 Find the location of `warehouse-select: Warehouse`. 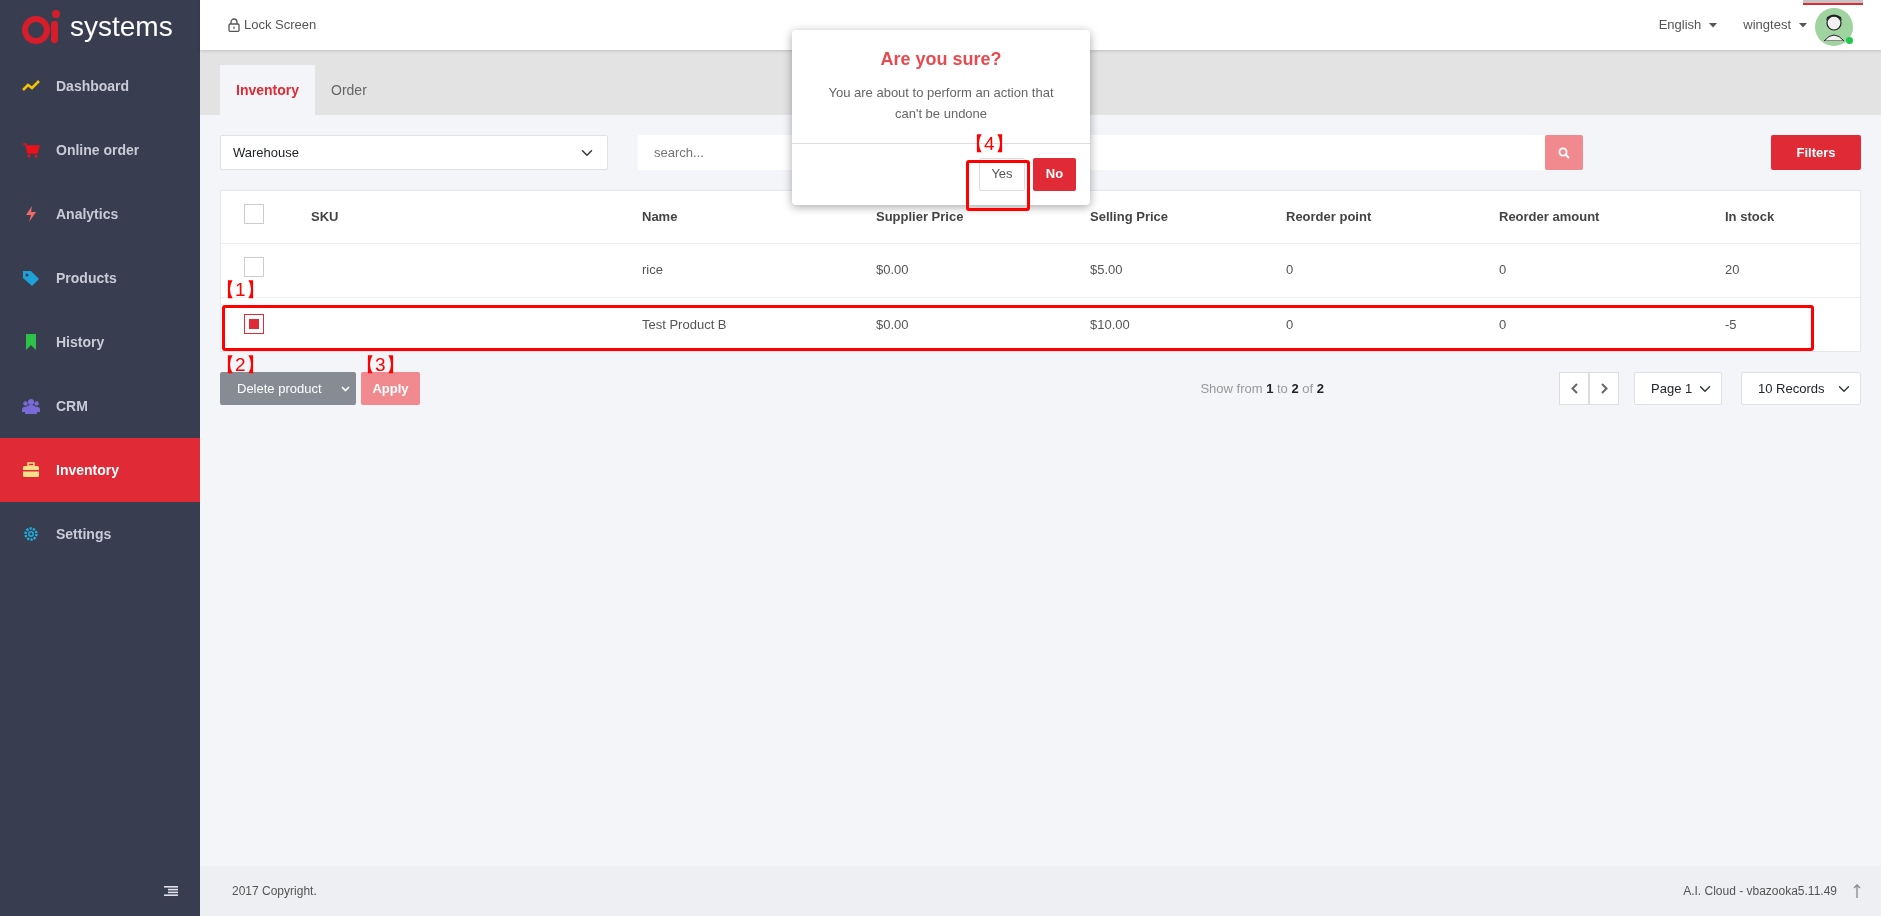

warehouse-select: Warehouse is located at coordinates (414, 152).